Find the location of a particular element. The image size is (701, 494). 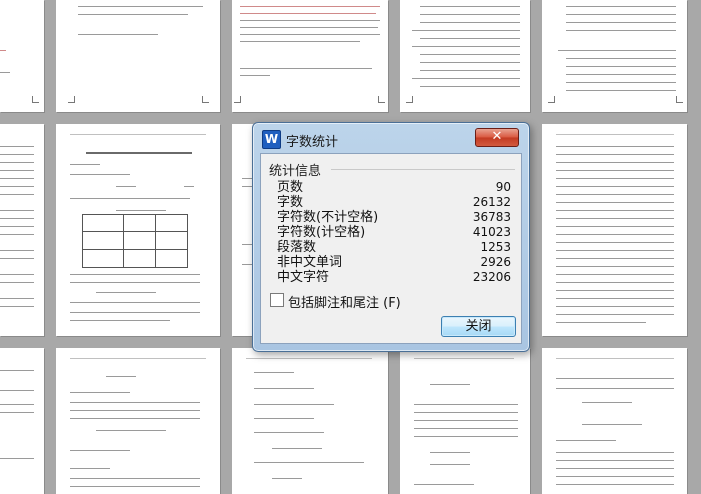

stat-value: 2926 is located at coordinates (495, 262).